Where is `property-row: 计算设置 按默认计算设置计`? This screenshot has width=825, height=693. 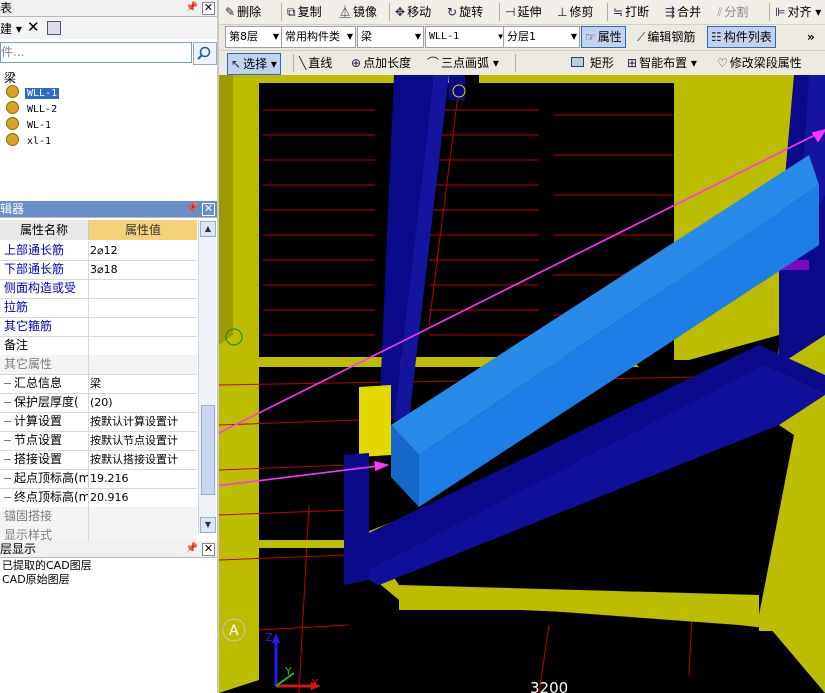 property-row: 计算设置 按默认计算设置计 is located at coordinates (98, 422).